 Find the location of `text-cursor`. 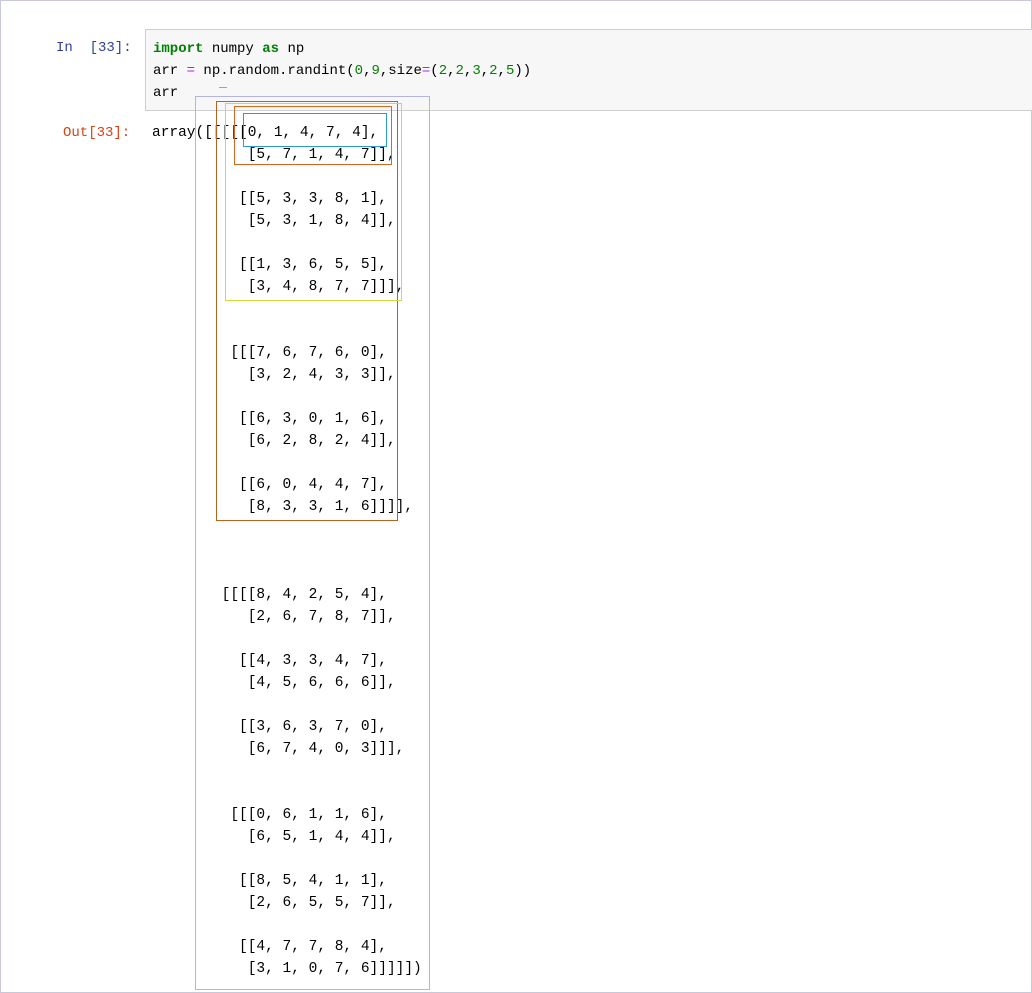

text-cursor is located at coordinates (223, 87).